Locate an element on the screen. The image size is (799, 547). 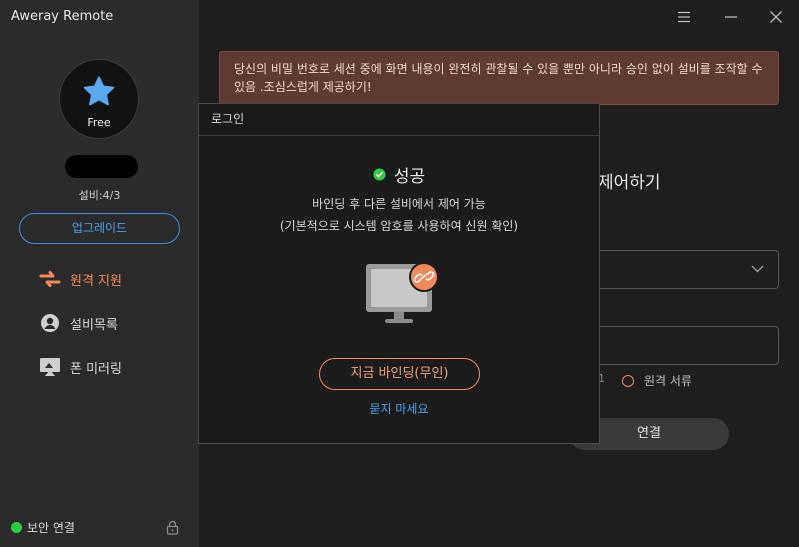
phone-mirroring-icon is located at coordinates (50, 367).